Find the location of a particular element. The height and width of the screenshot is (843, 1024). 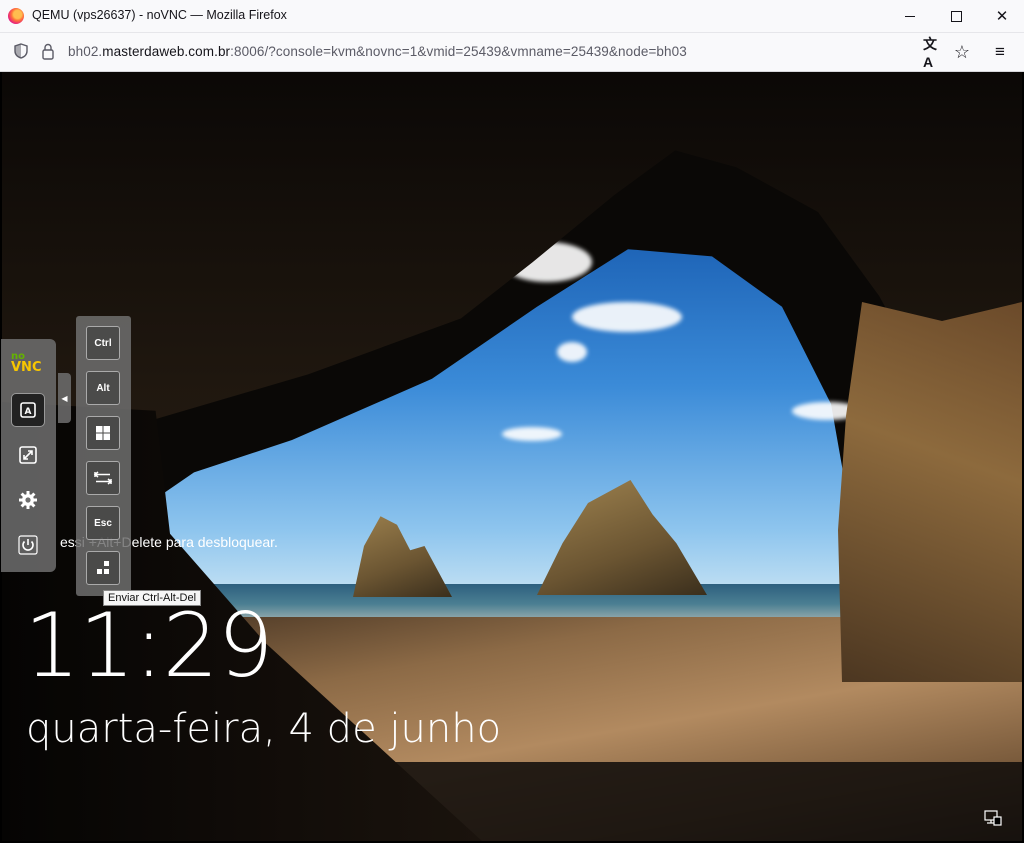

settings-button is located at coordinates (28, 500).